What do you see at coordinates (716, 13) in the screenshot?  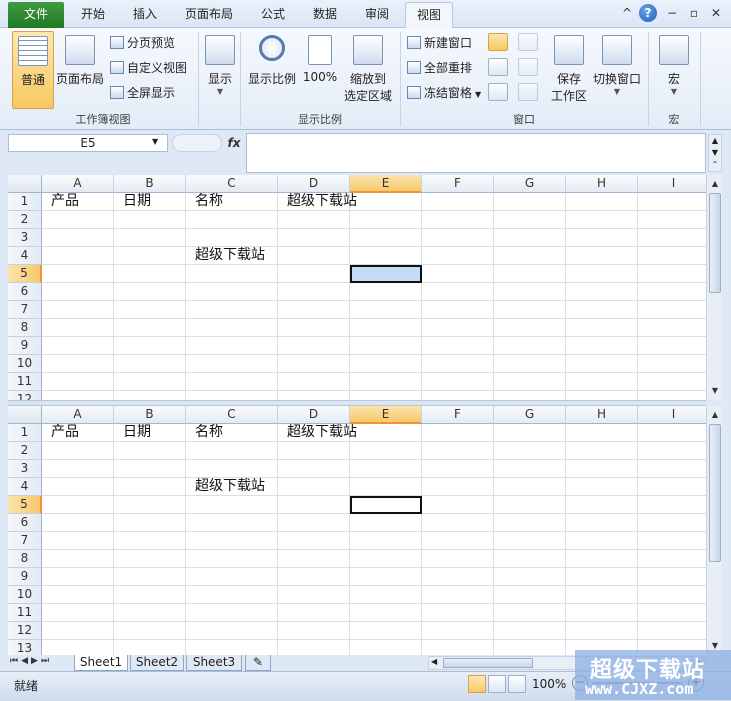 I see `close-icon: ✕` at bounding box center [716, 13].